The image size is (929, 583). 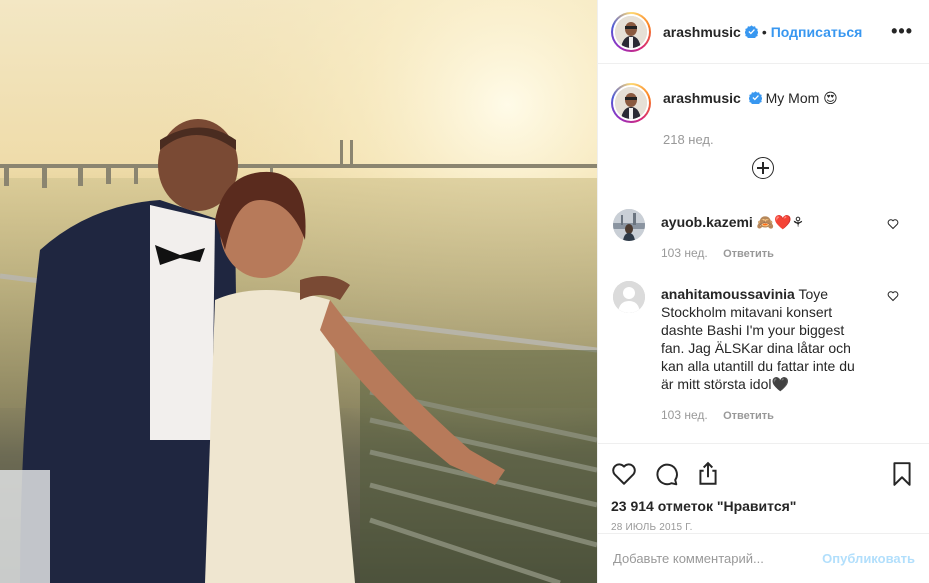 I want to click on comment-body: ayuob.kazemi 🙈❤️⚘ 103 нед. Ответить, so click(x=761, y=236).